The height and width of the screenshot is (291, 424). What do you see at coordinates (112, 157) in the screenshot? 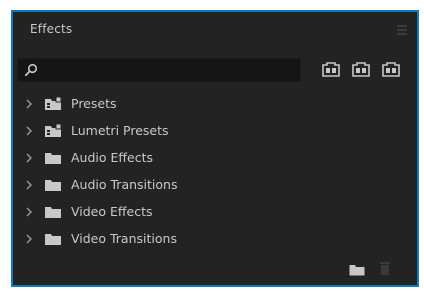
I see `tree-item-label: Audio Effects` at bounding box center [112, 157].